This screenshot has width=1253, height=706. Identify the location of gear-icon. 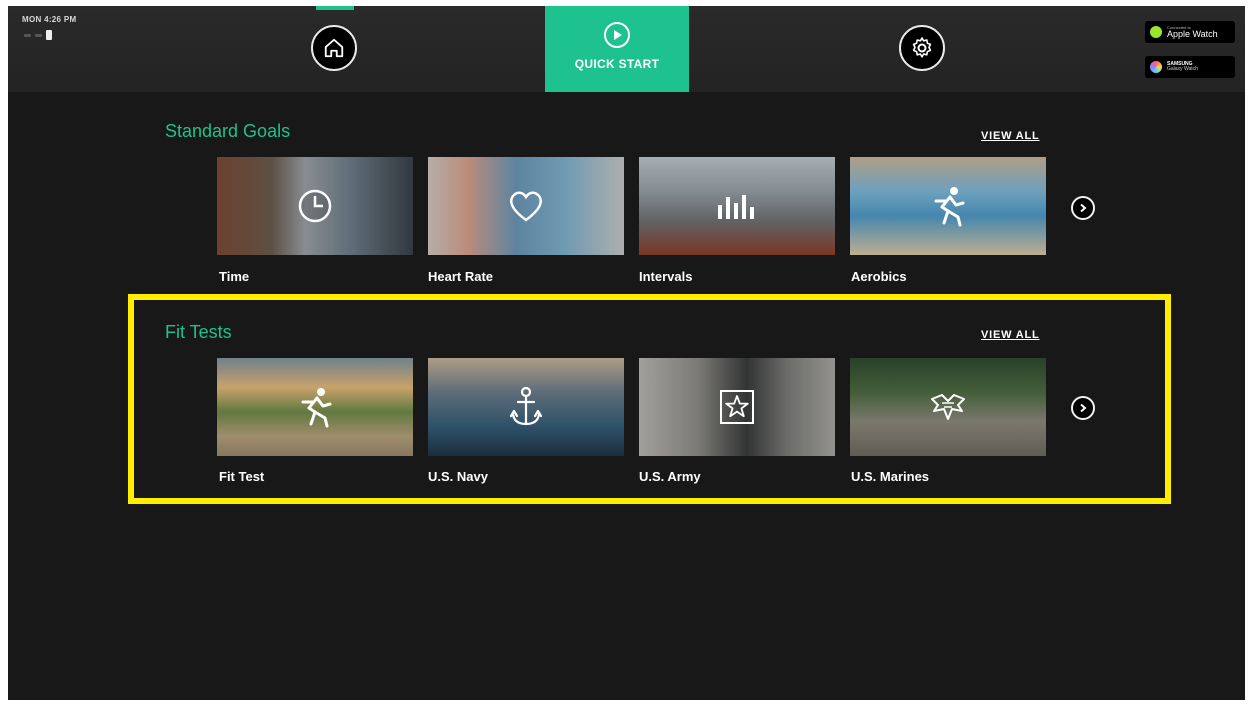
(922, 47).